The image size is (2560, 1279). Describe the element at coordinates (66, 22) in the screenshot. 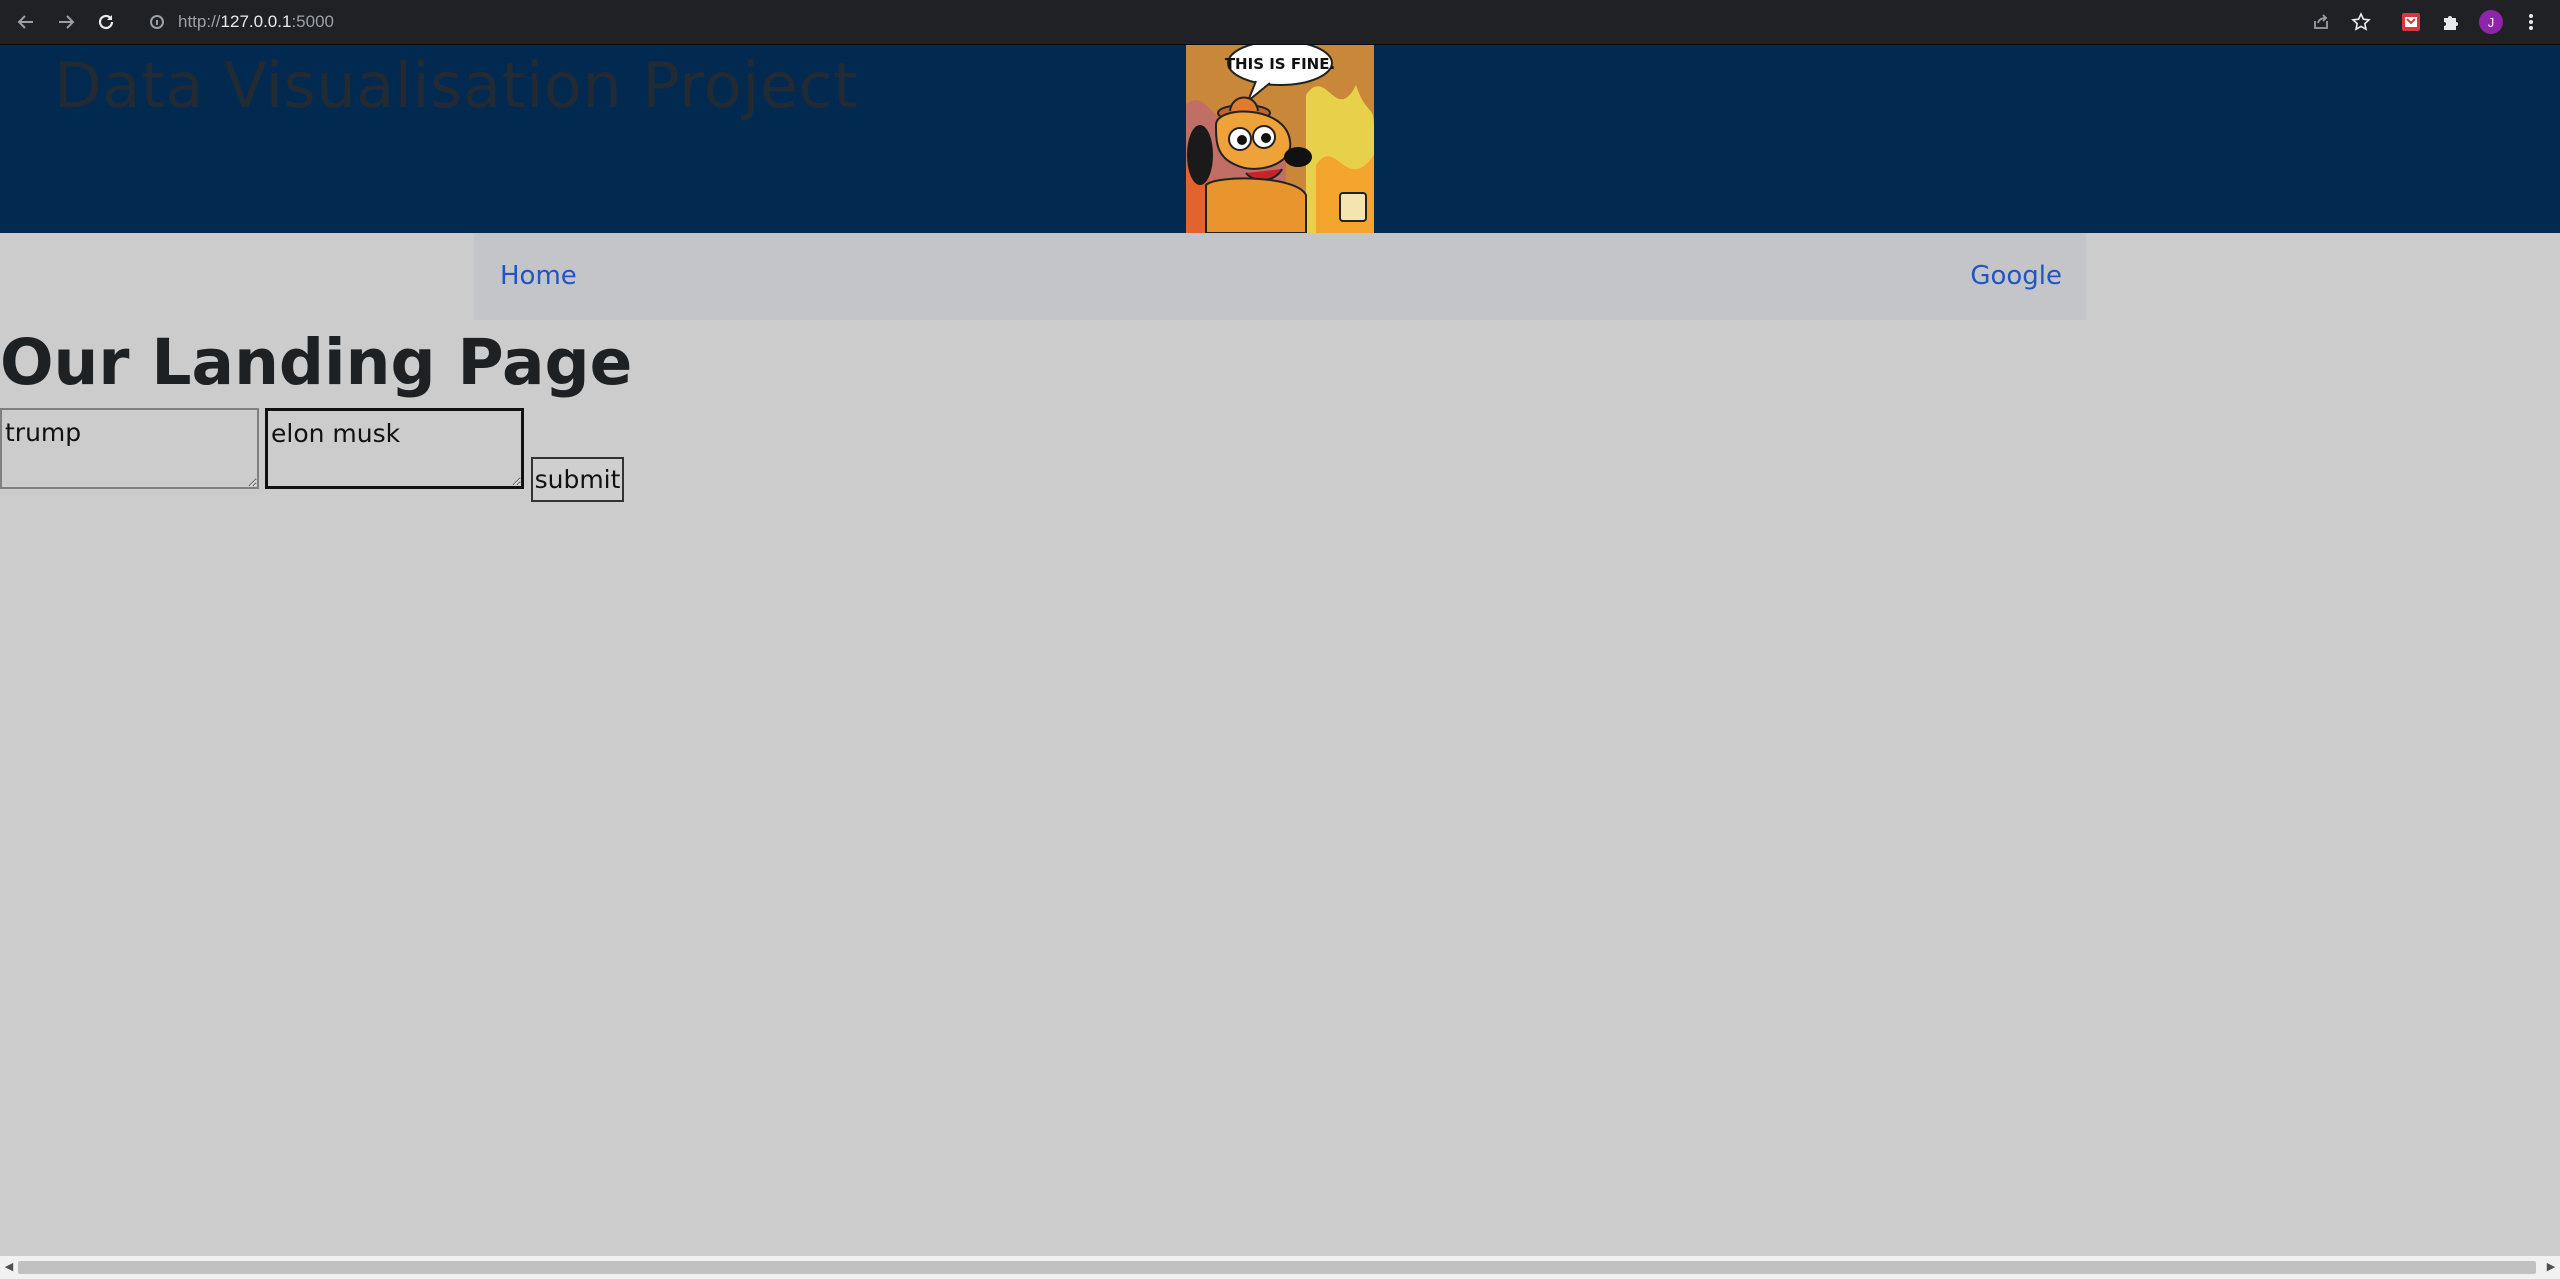

I see `forward-icon` at that location.